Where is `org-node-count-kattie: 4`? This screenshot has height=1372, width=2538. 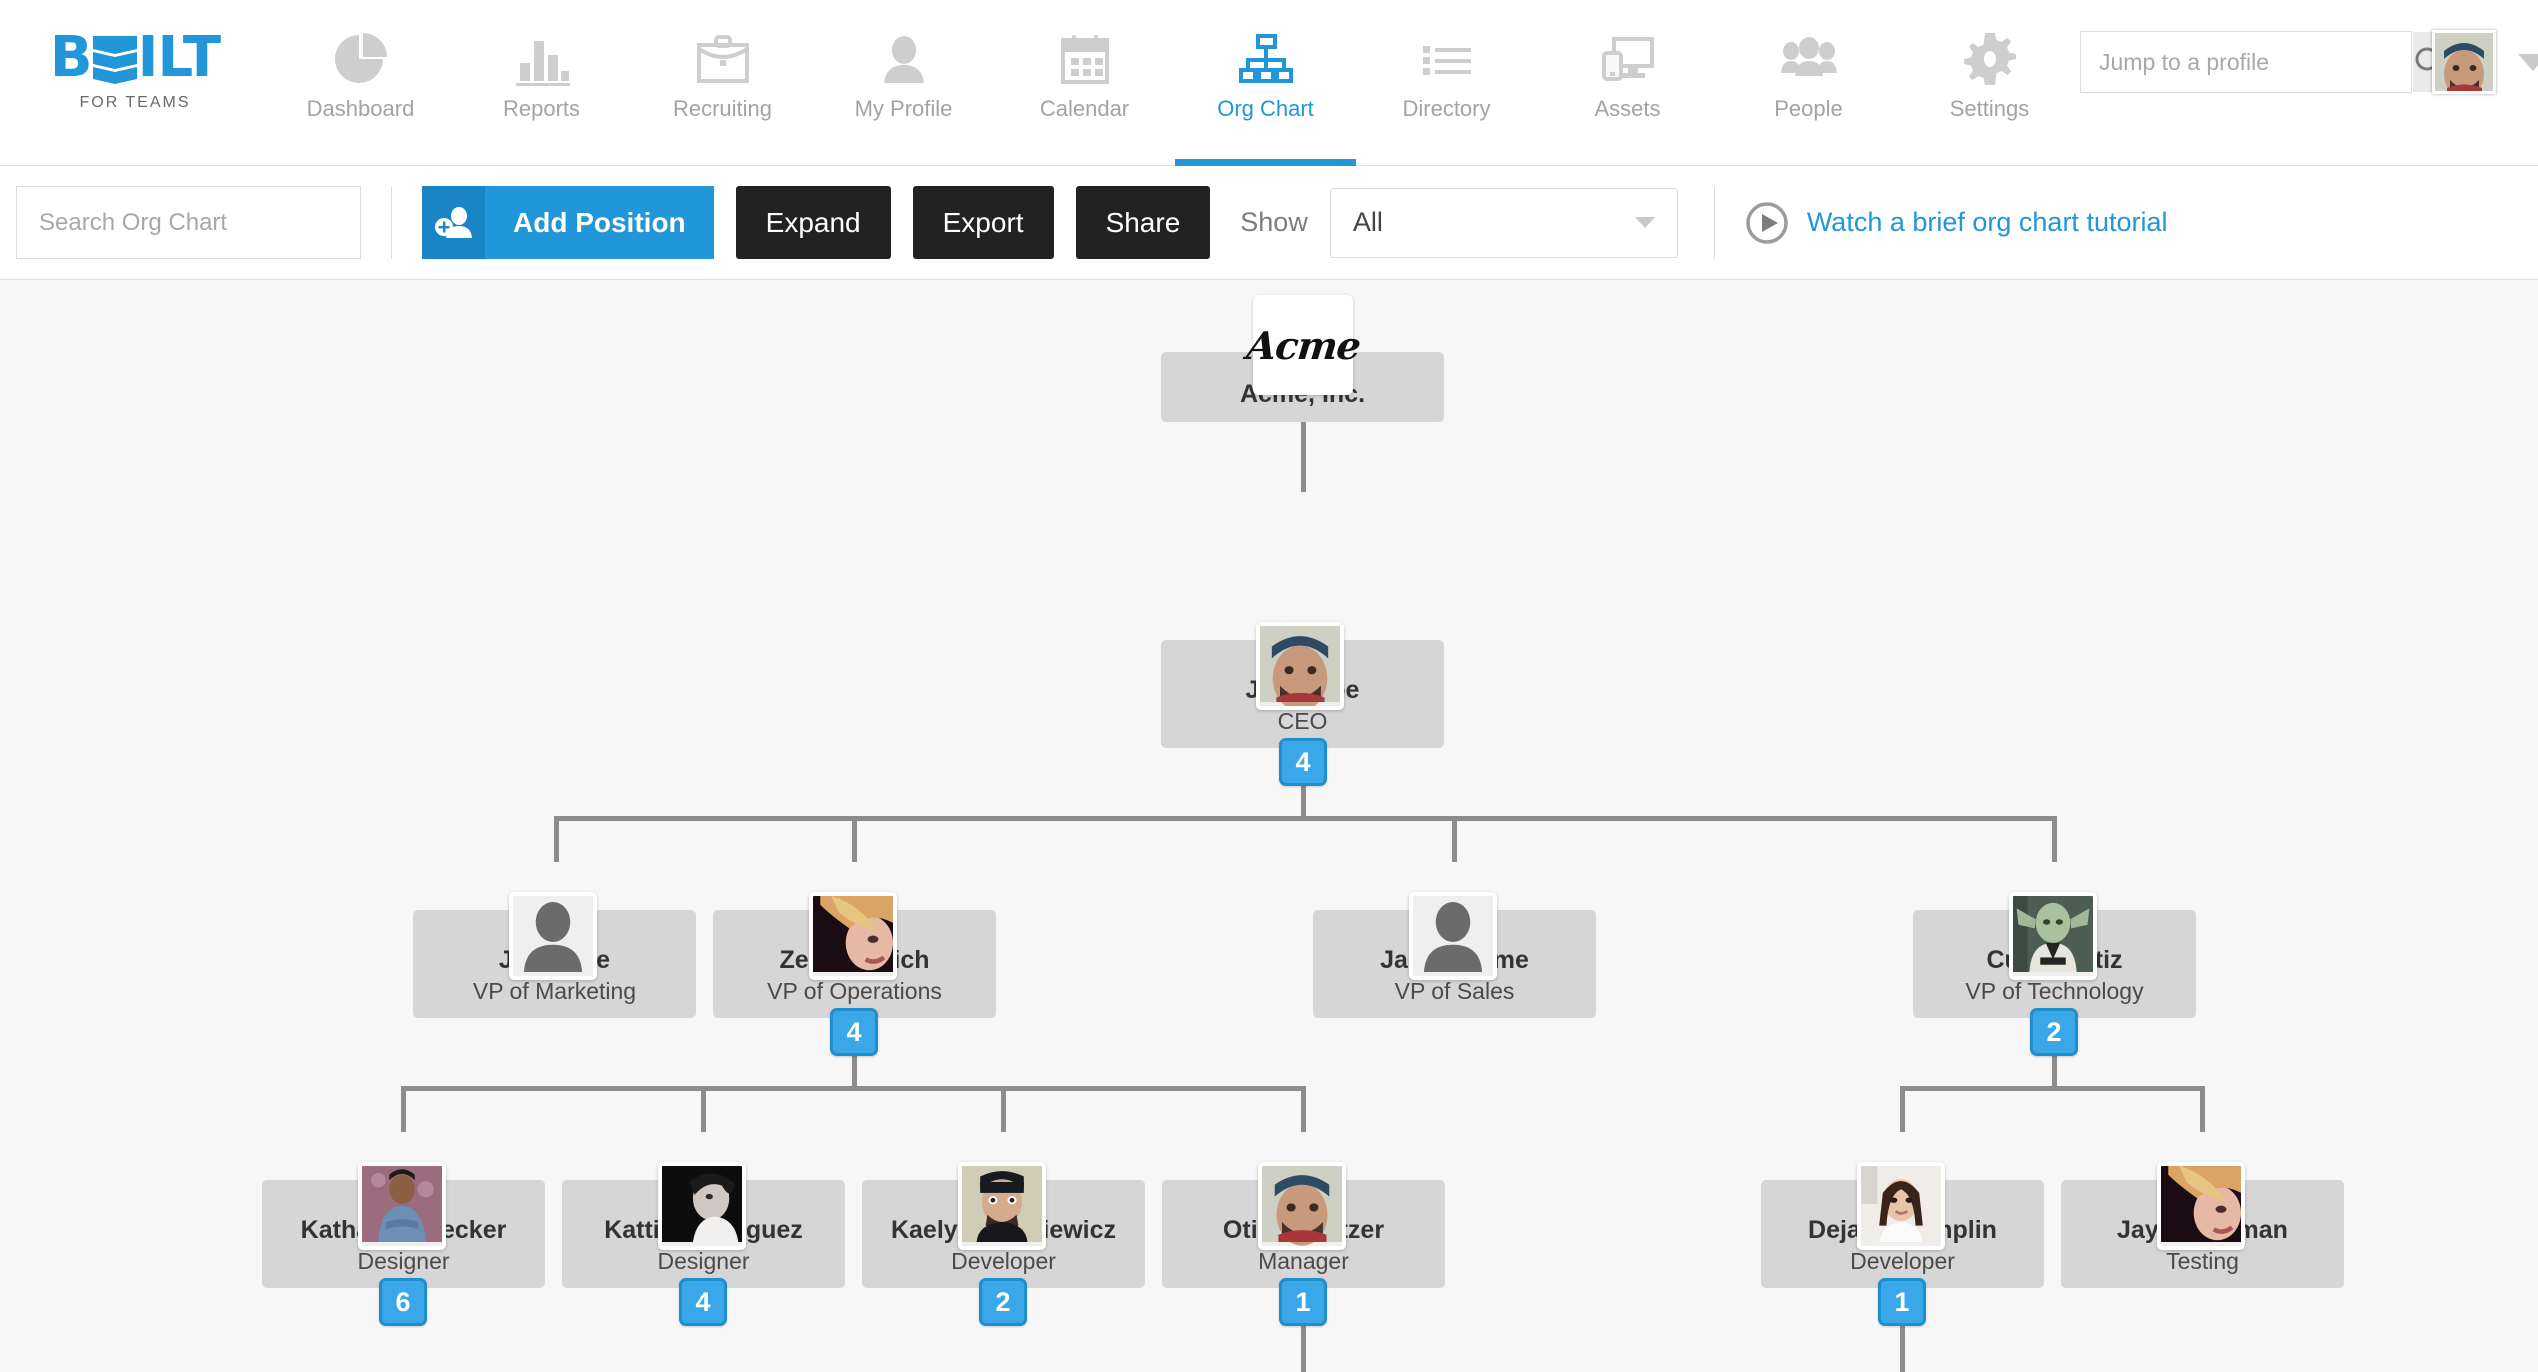
org-node-count-kattie: 4 is located at coordinates (703, 1302).